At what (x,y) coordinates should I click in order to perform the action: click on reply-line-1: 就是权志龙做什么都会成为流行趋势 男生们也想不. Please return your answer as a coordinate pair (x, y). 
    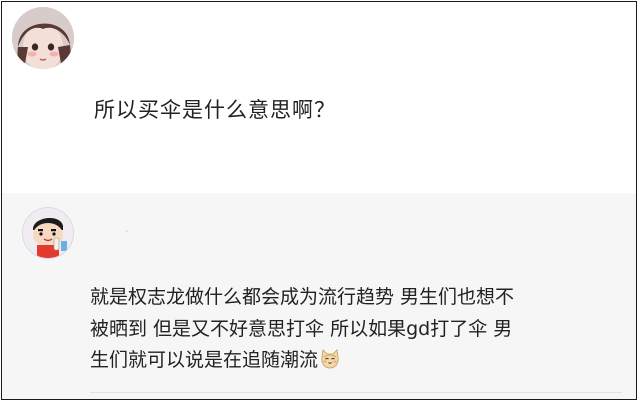
    Looking at the image, I should click on (302, 297).